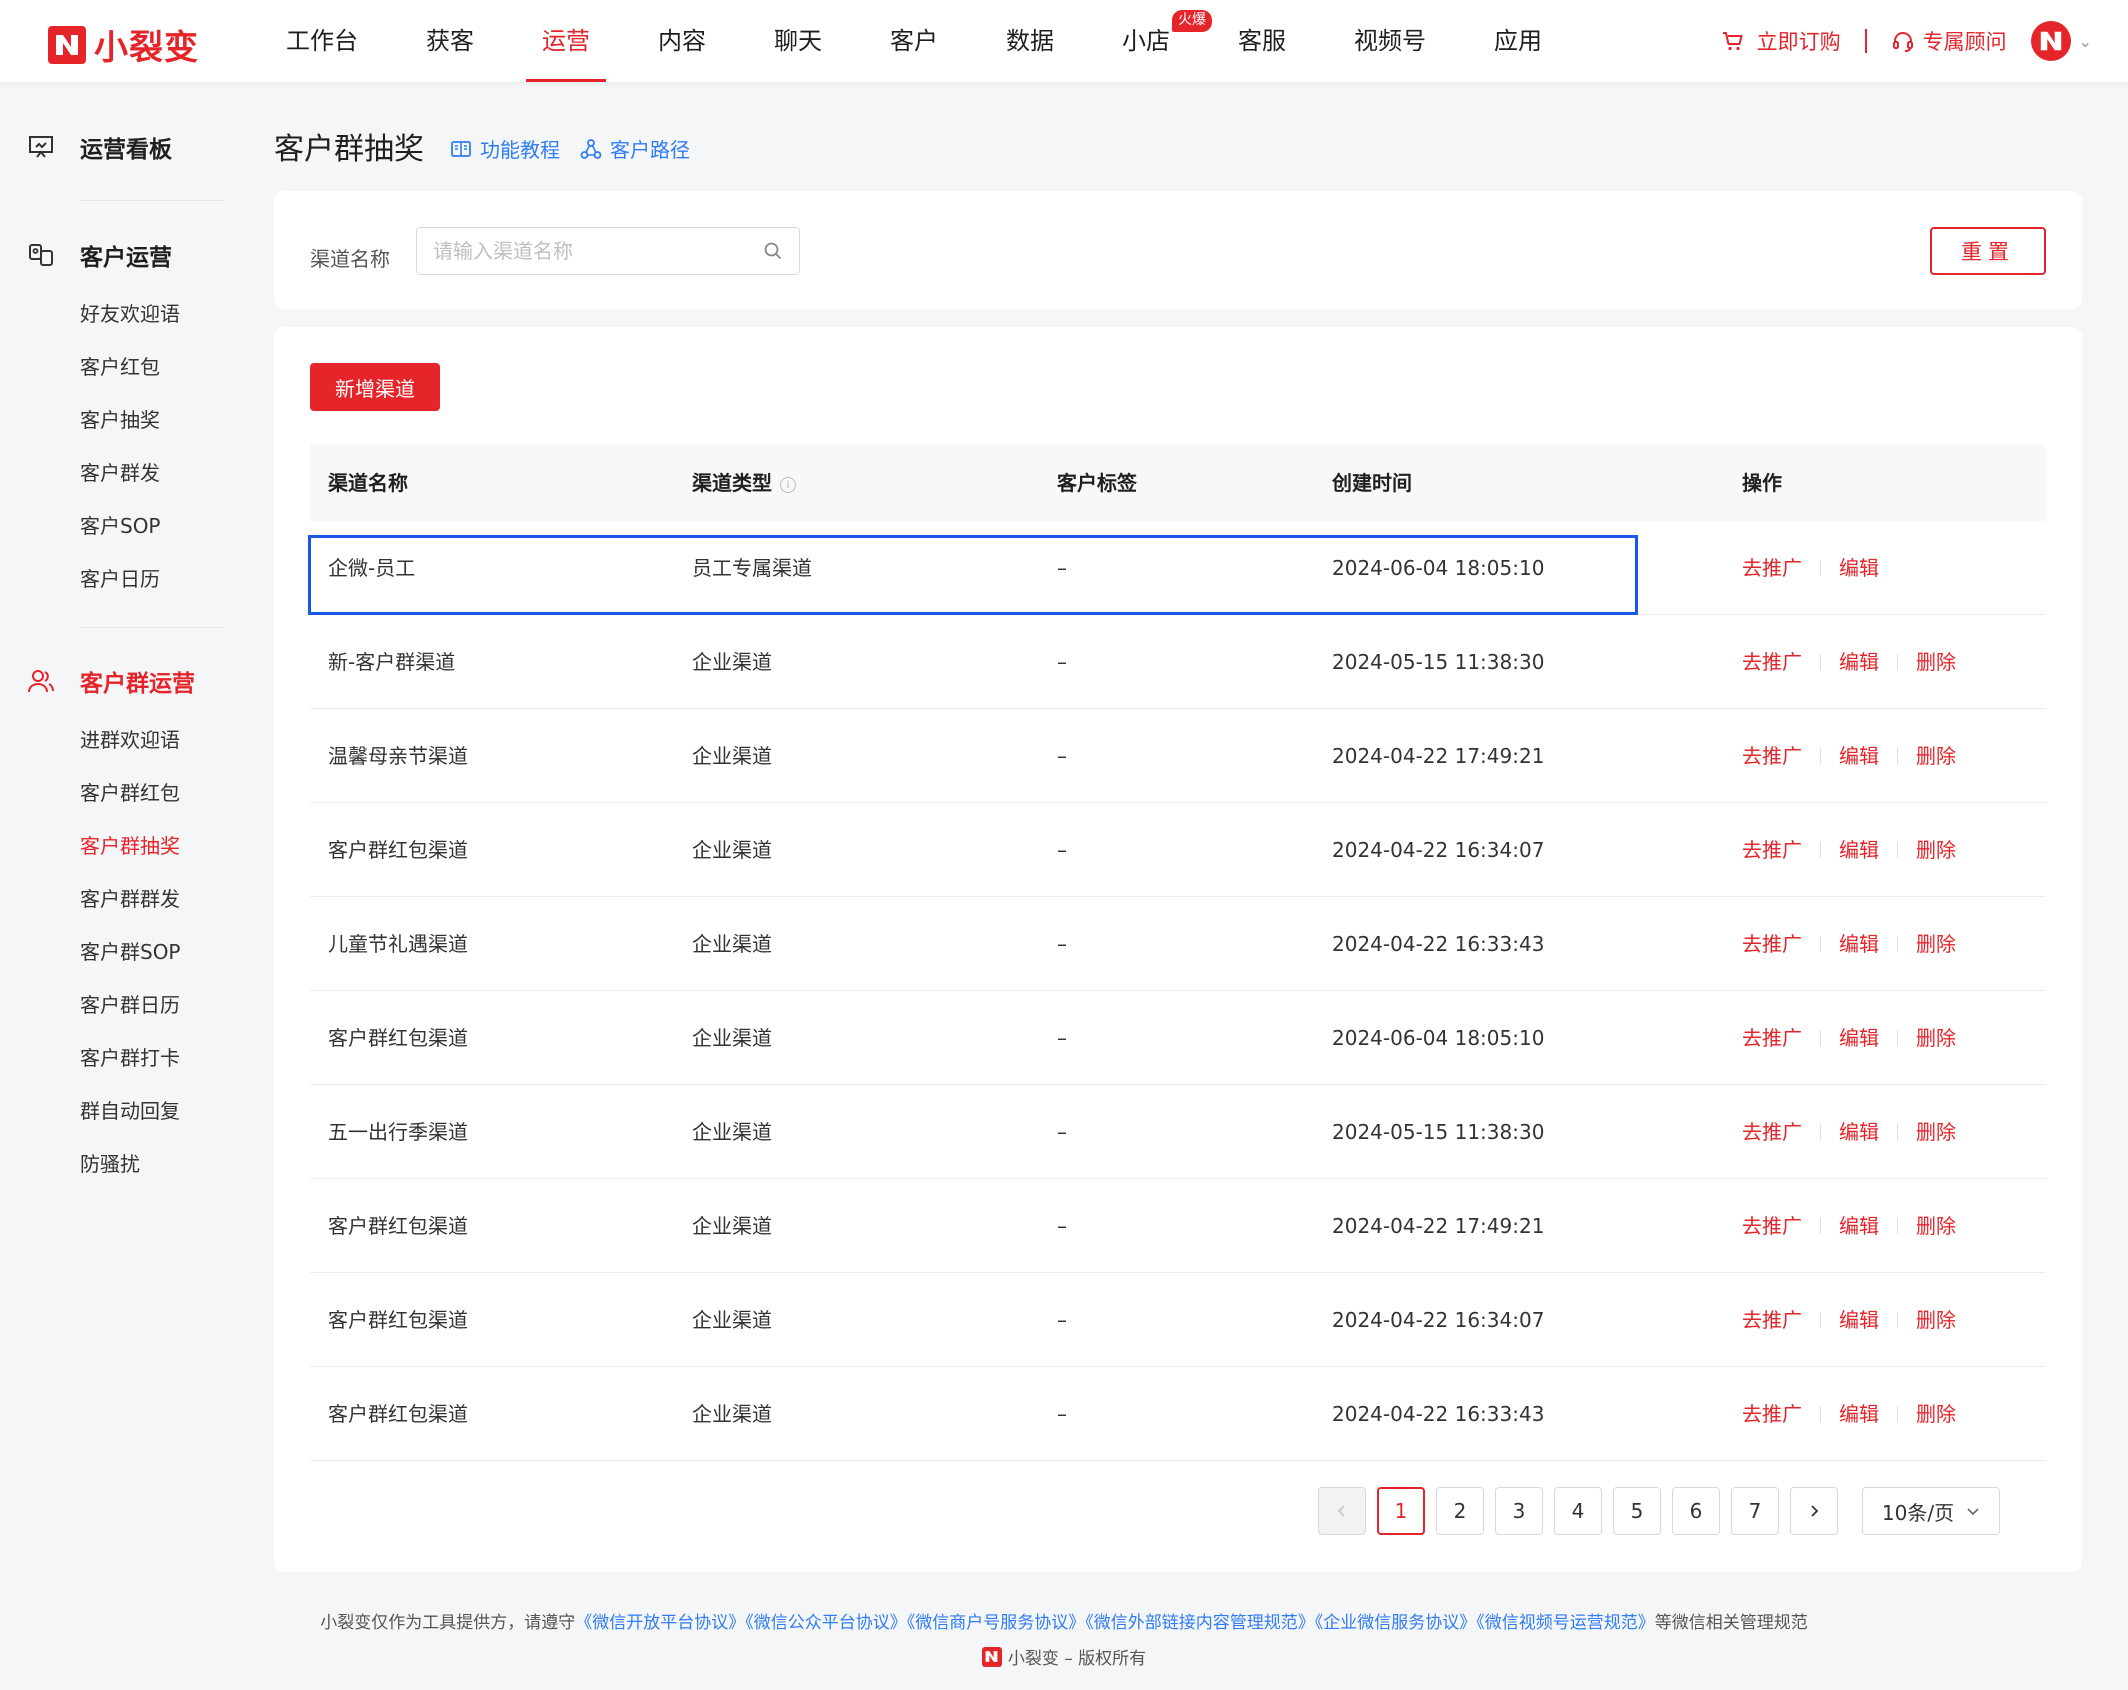 Image resolution: width=2128 pixels, height=1690 pixels. What do you see at coordinates (1438, 944) in the screenshot?
I see `cell-time: 2024-04-22 16:33:43` at bounding box center [1438, 944].